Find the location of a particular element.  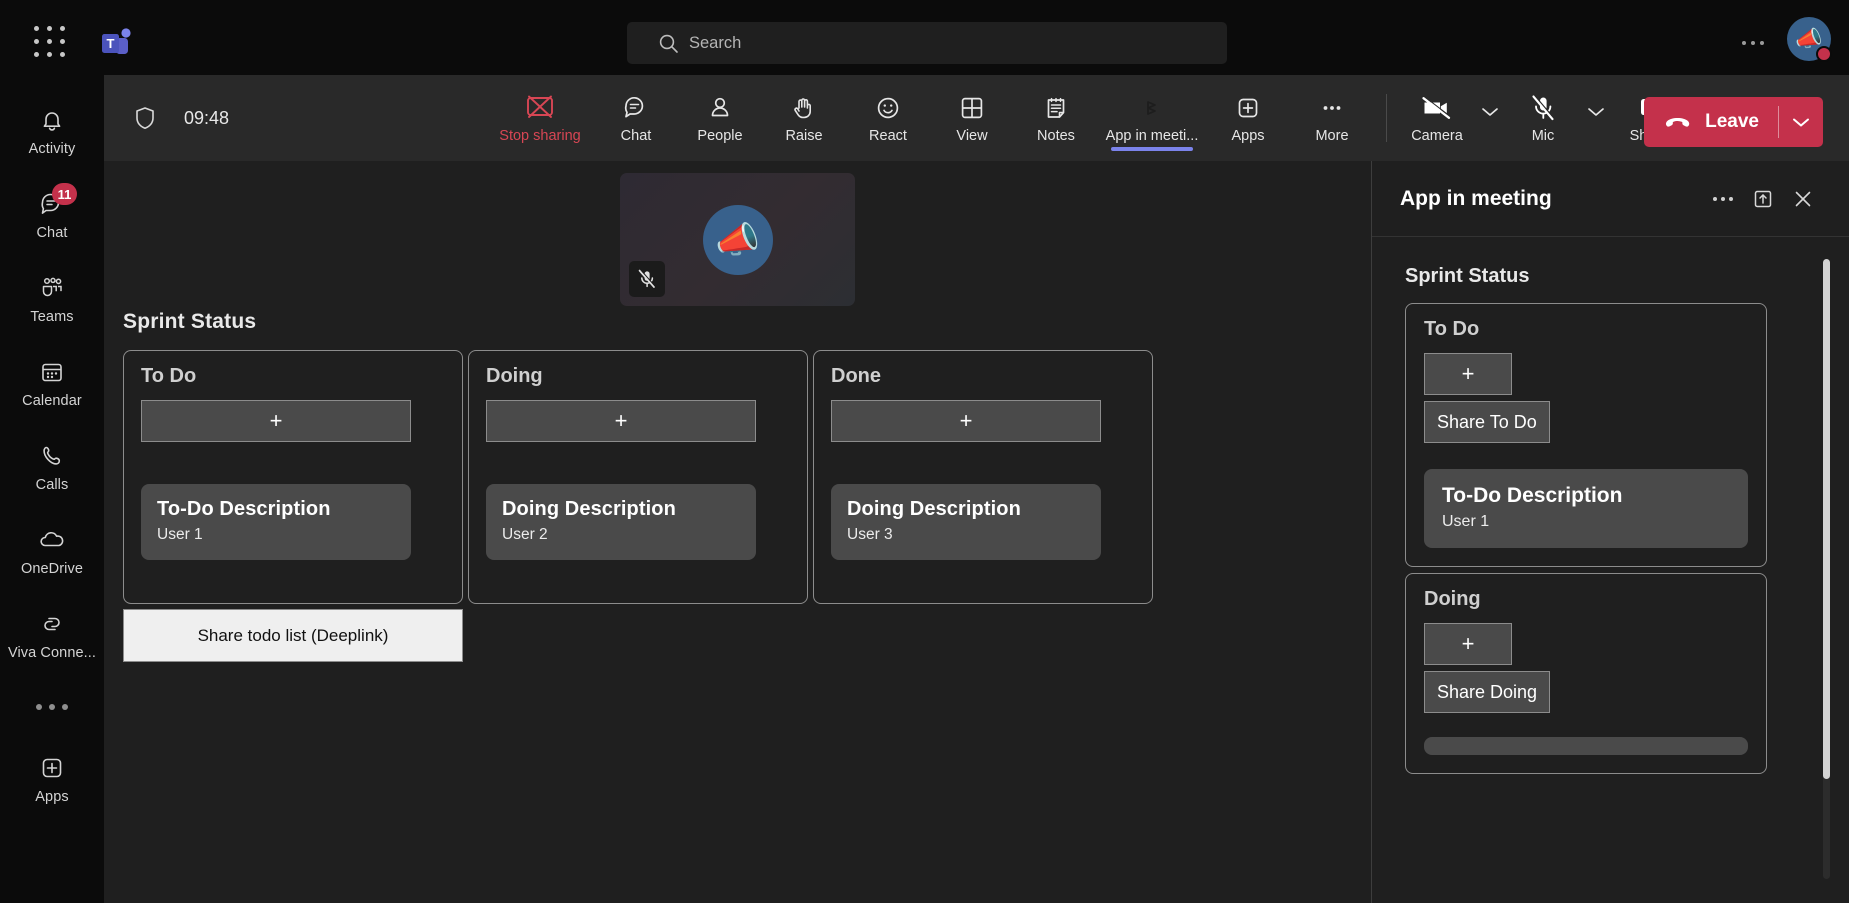

app-in-meeting-icon is located at coordinates (1152, 108).